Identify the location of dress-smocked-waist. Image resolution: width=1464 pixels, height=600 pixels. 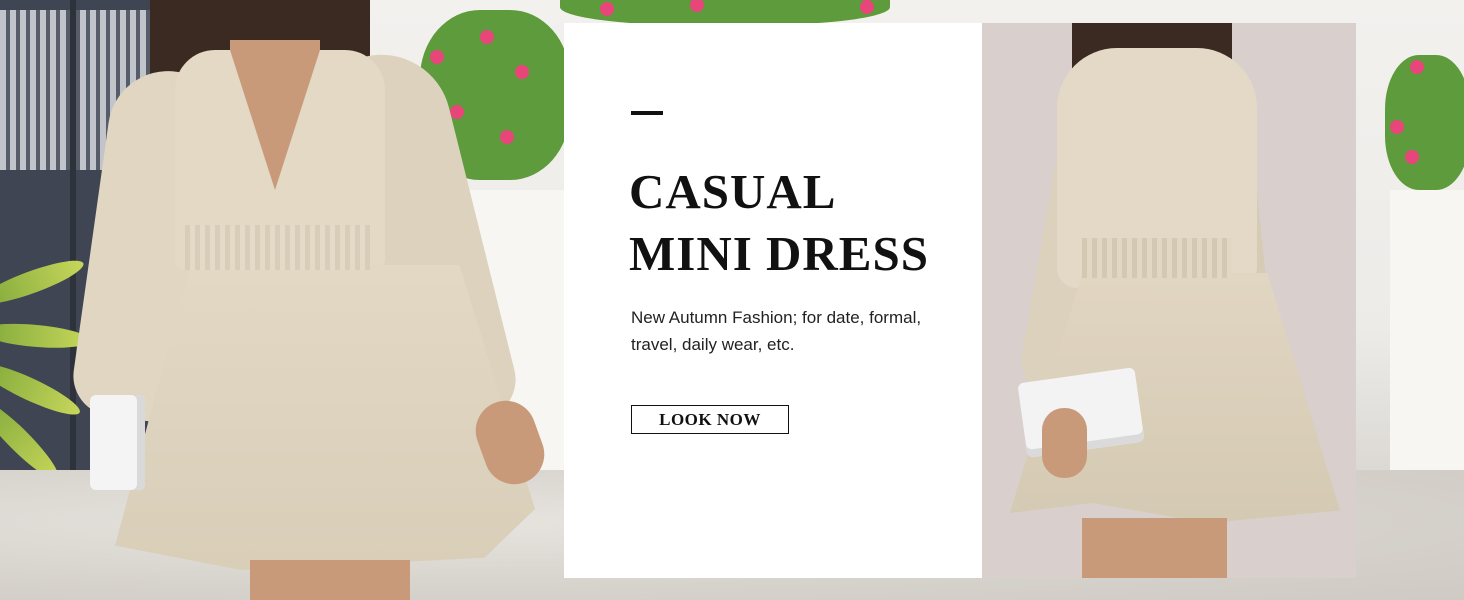
(277, 247).